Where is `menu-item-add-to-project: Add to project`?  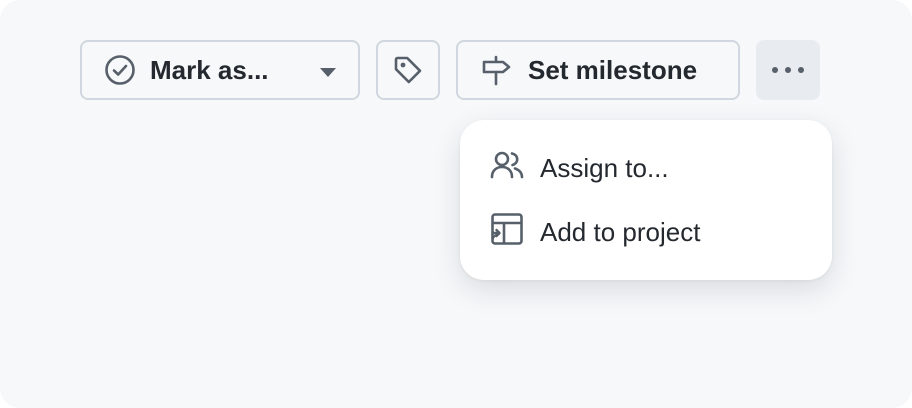
menu-item-add-to-project: Add to project is located at coordinates (595, 232).